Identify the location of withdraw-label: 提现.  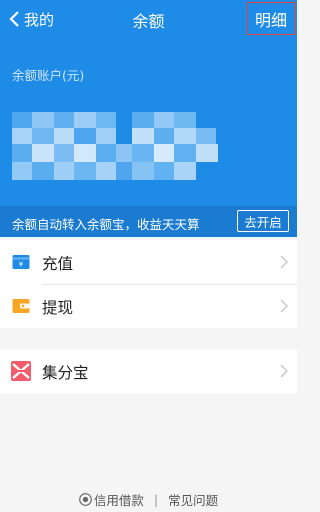
(58, 308).